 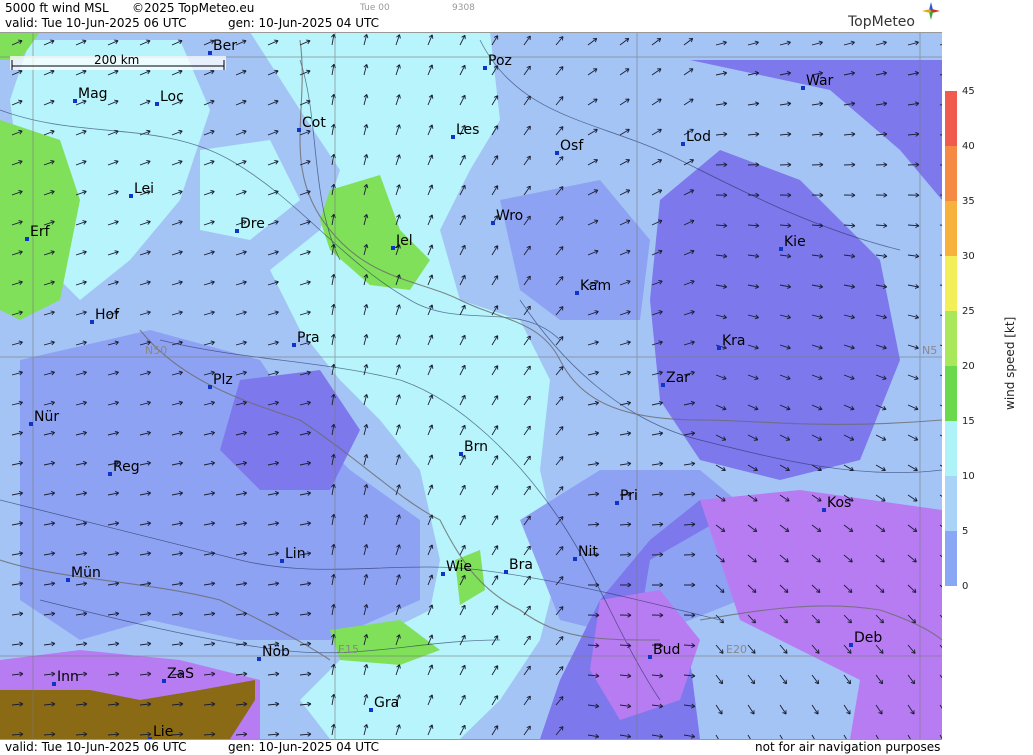 I want to click on city-label: Wie, so click(x=459, y=567).